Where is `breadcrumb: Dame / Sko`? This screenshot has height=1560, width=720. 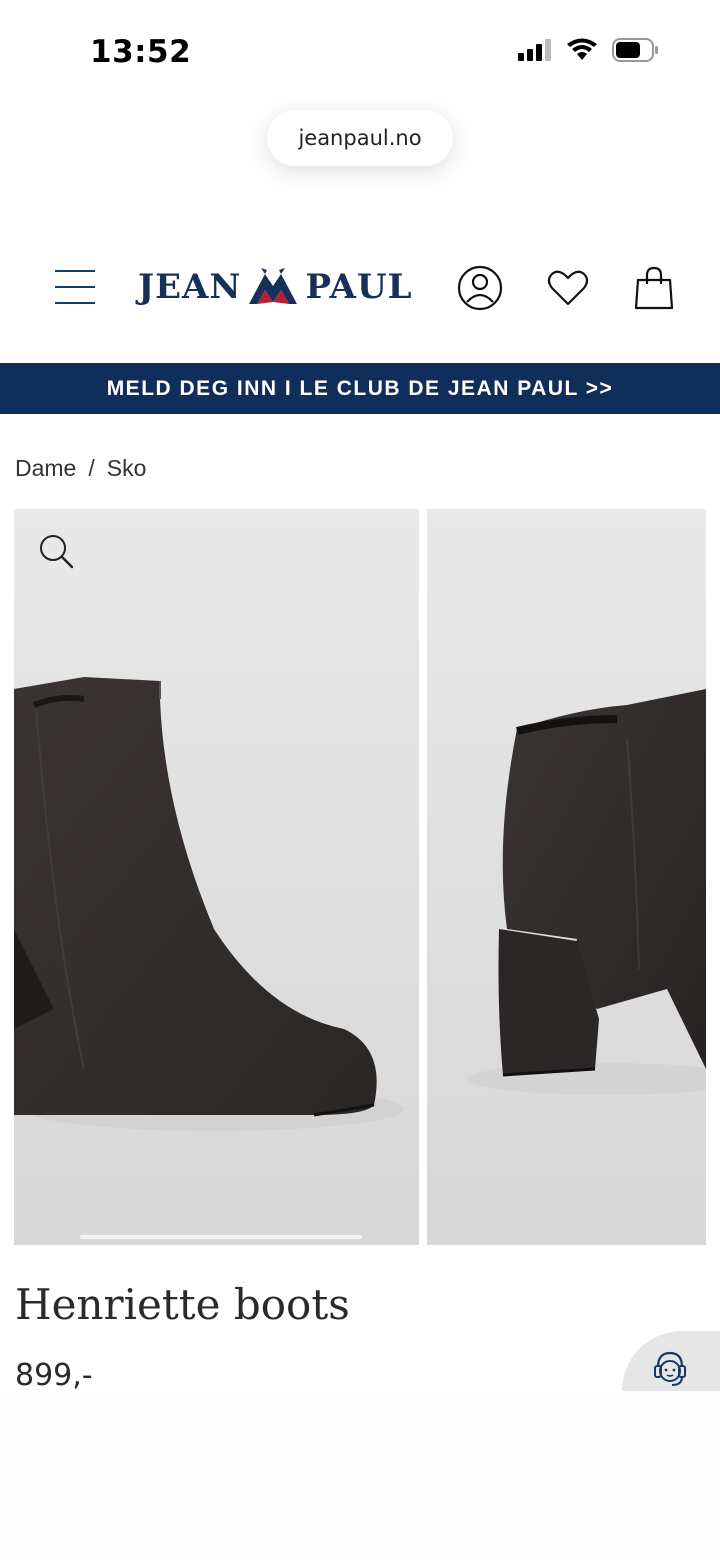
breadcrumb: Dame / Sko is located at coordinates (80, 468).